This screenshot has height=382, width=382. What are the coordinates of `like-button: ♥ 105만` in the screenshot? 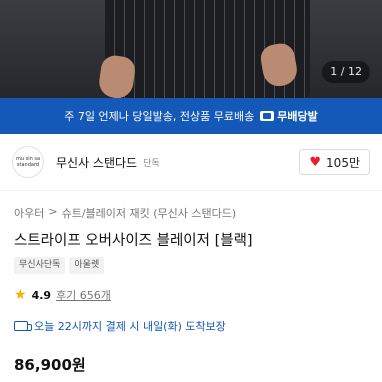 It's located at (334, 162).